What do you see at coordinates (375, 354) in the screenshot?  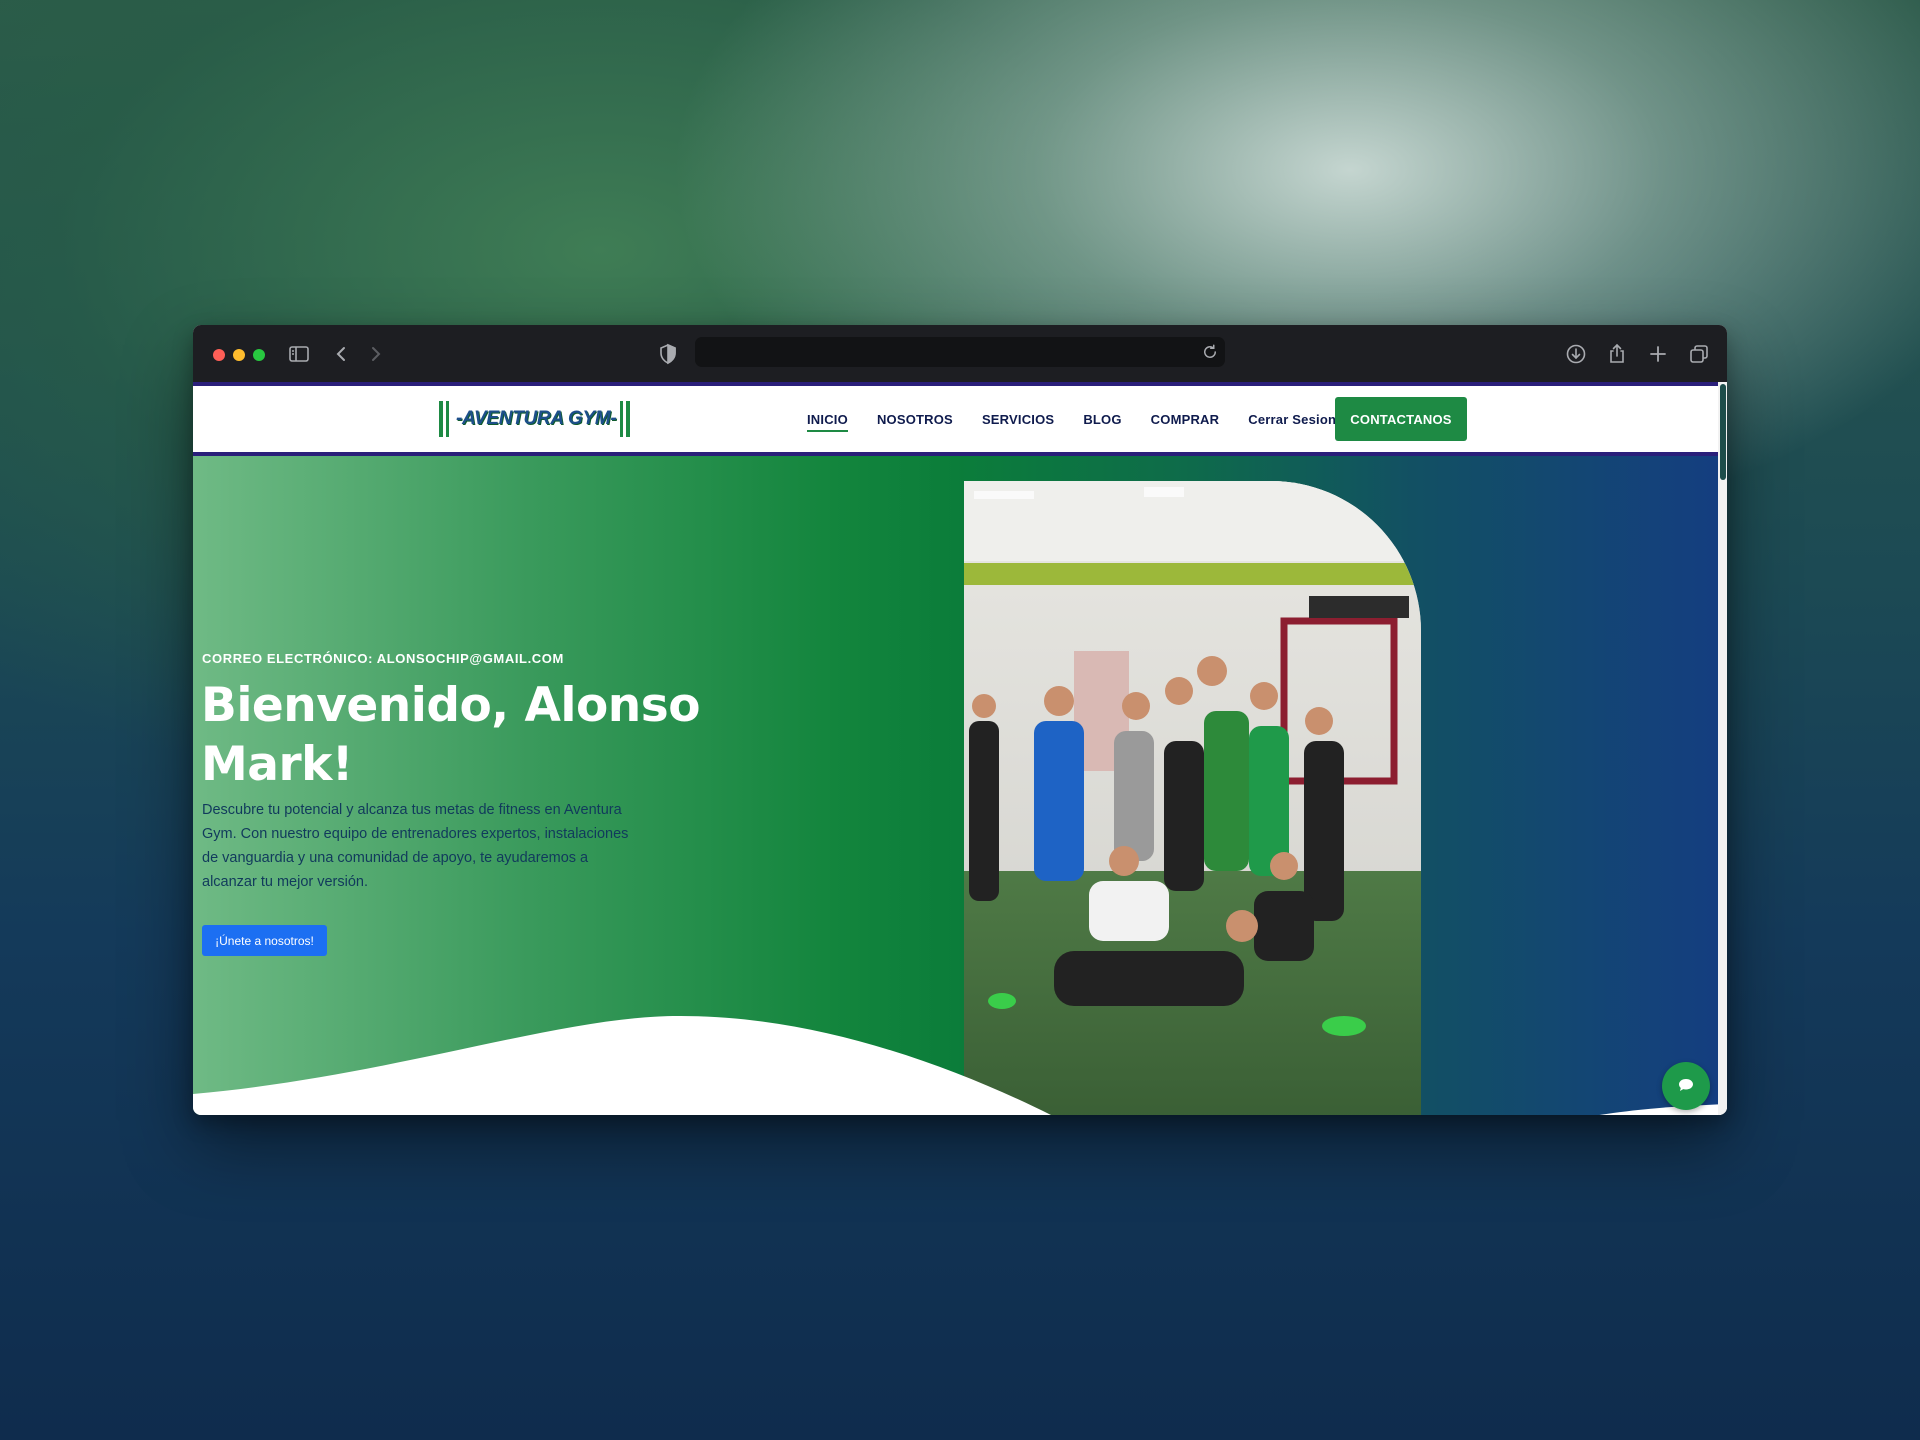 I see `forward-icon` at bounding box center [375, 354].